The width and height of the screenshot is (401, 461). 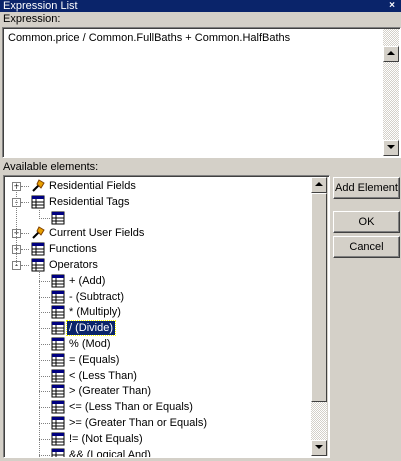 I want to click on cancel-button: Cancel, so click(x=366, y=247).